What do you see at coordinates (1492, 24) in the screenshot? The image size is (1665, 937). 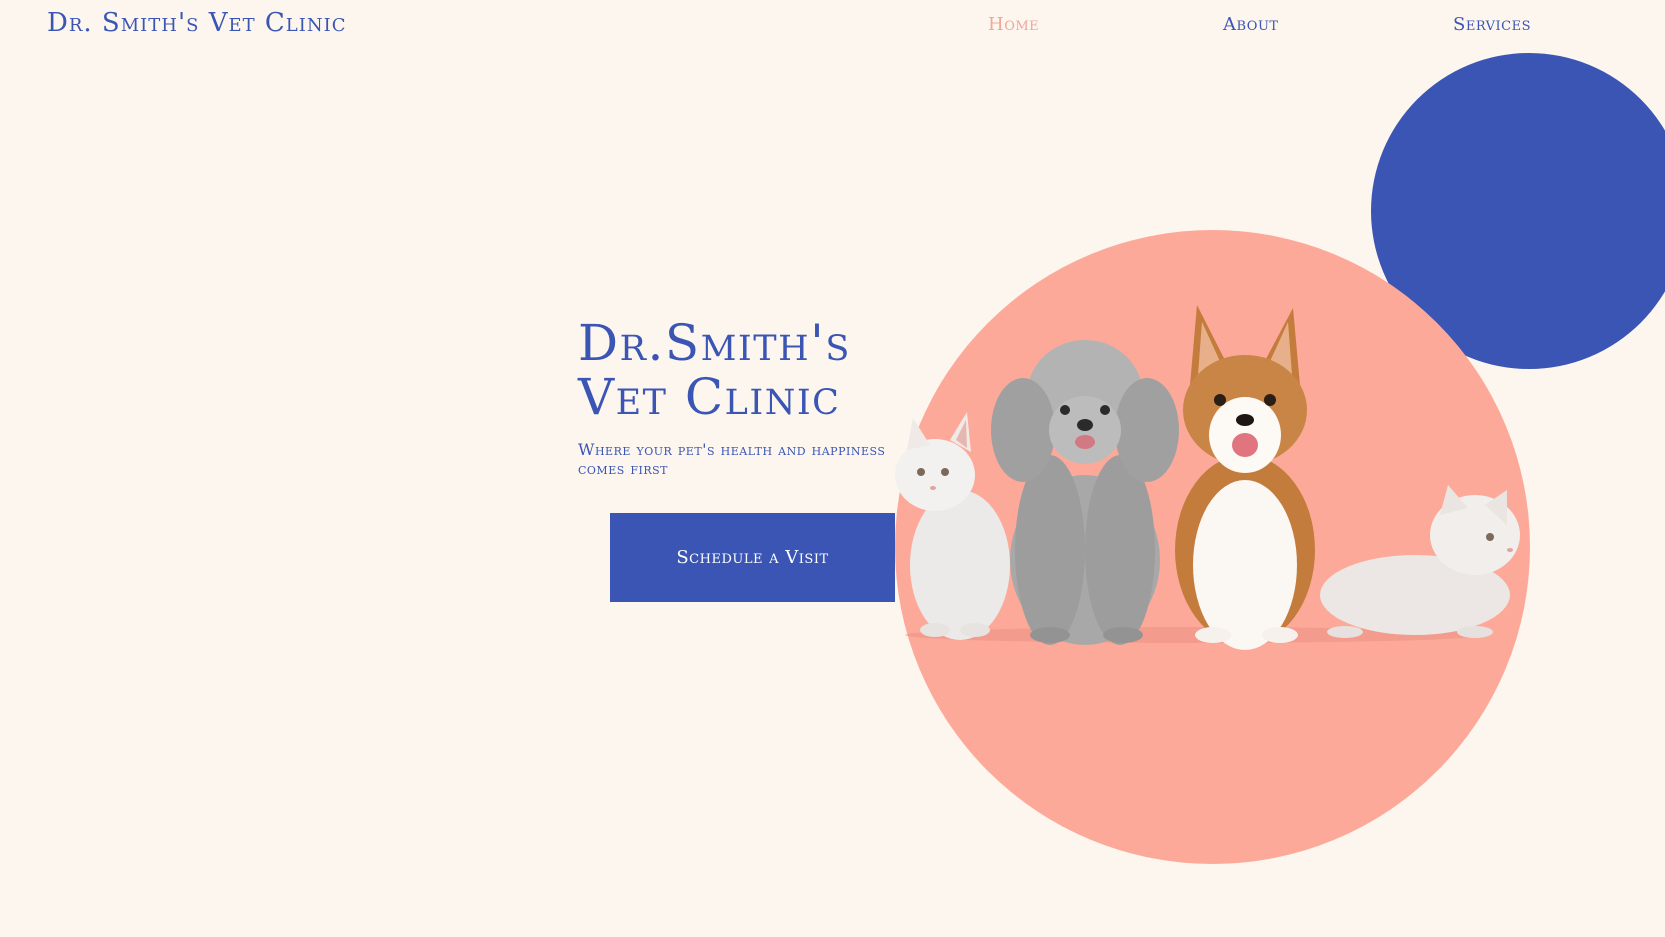 I see `nav-services: Services` at bounding box center [1492, 24].